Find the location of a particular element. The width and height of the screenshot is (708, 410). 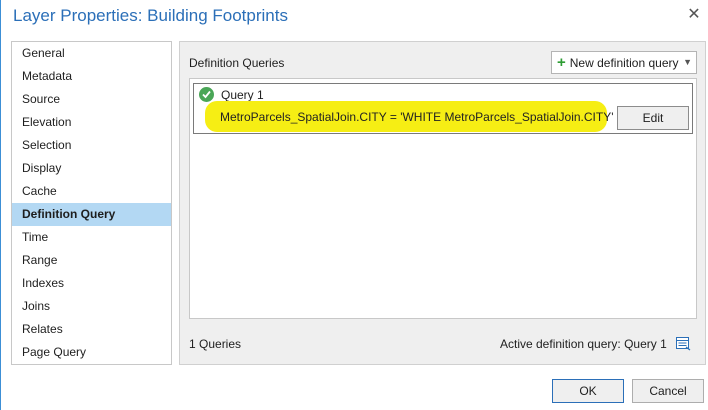

sidebar-item-range: Range is located at coordinates (91, 260).